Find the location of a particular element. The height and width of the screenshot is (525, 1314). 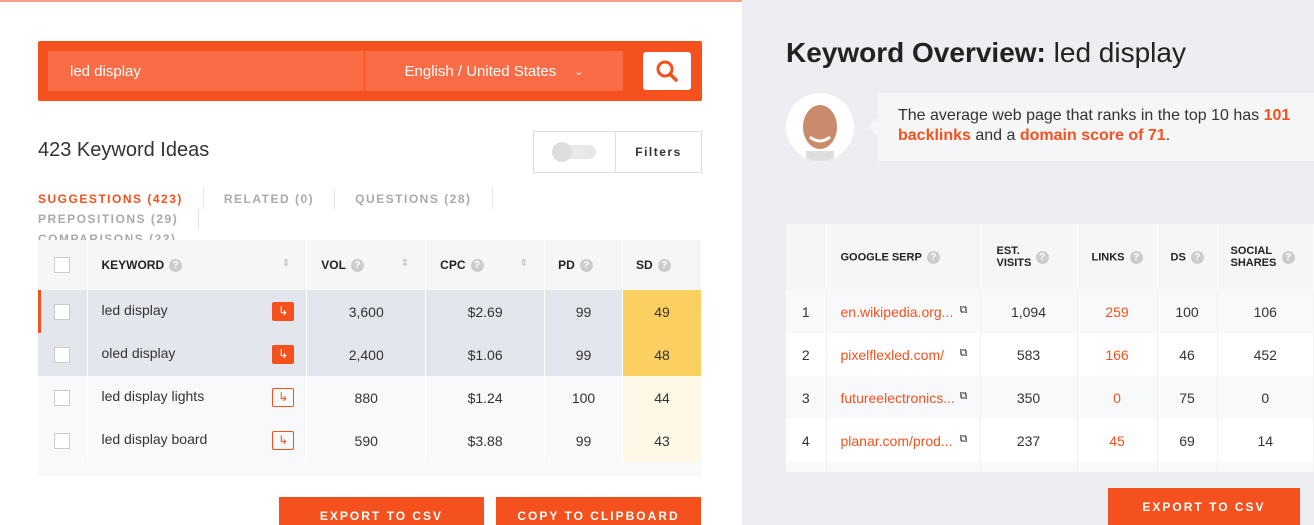

rank-cell: 1 is located at coordinates (806, 311).